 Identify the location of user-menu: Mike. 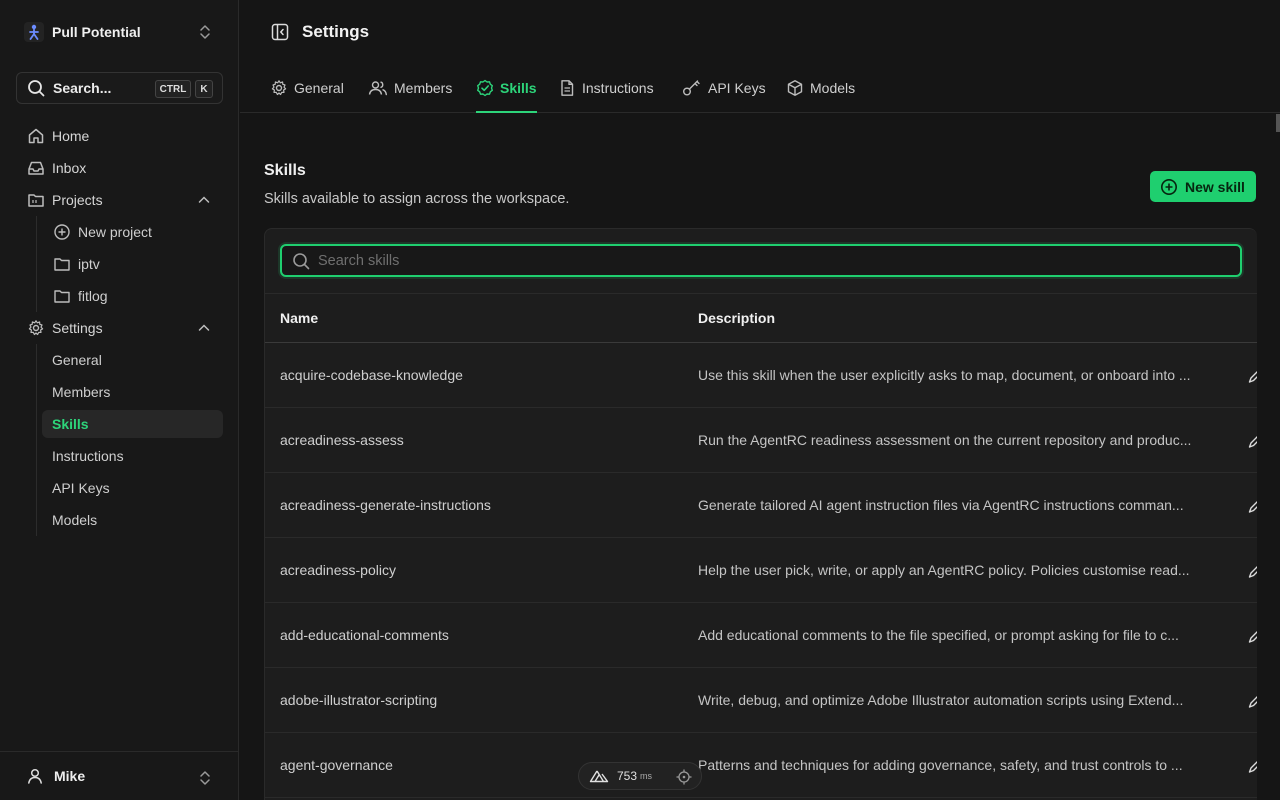
(119, 775).